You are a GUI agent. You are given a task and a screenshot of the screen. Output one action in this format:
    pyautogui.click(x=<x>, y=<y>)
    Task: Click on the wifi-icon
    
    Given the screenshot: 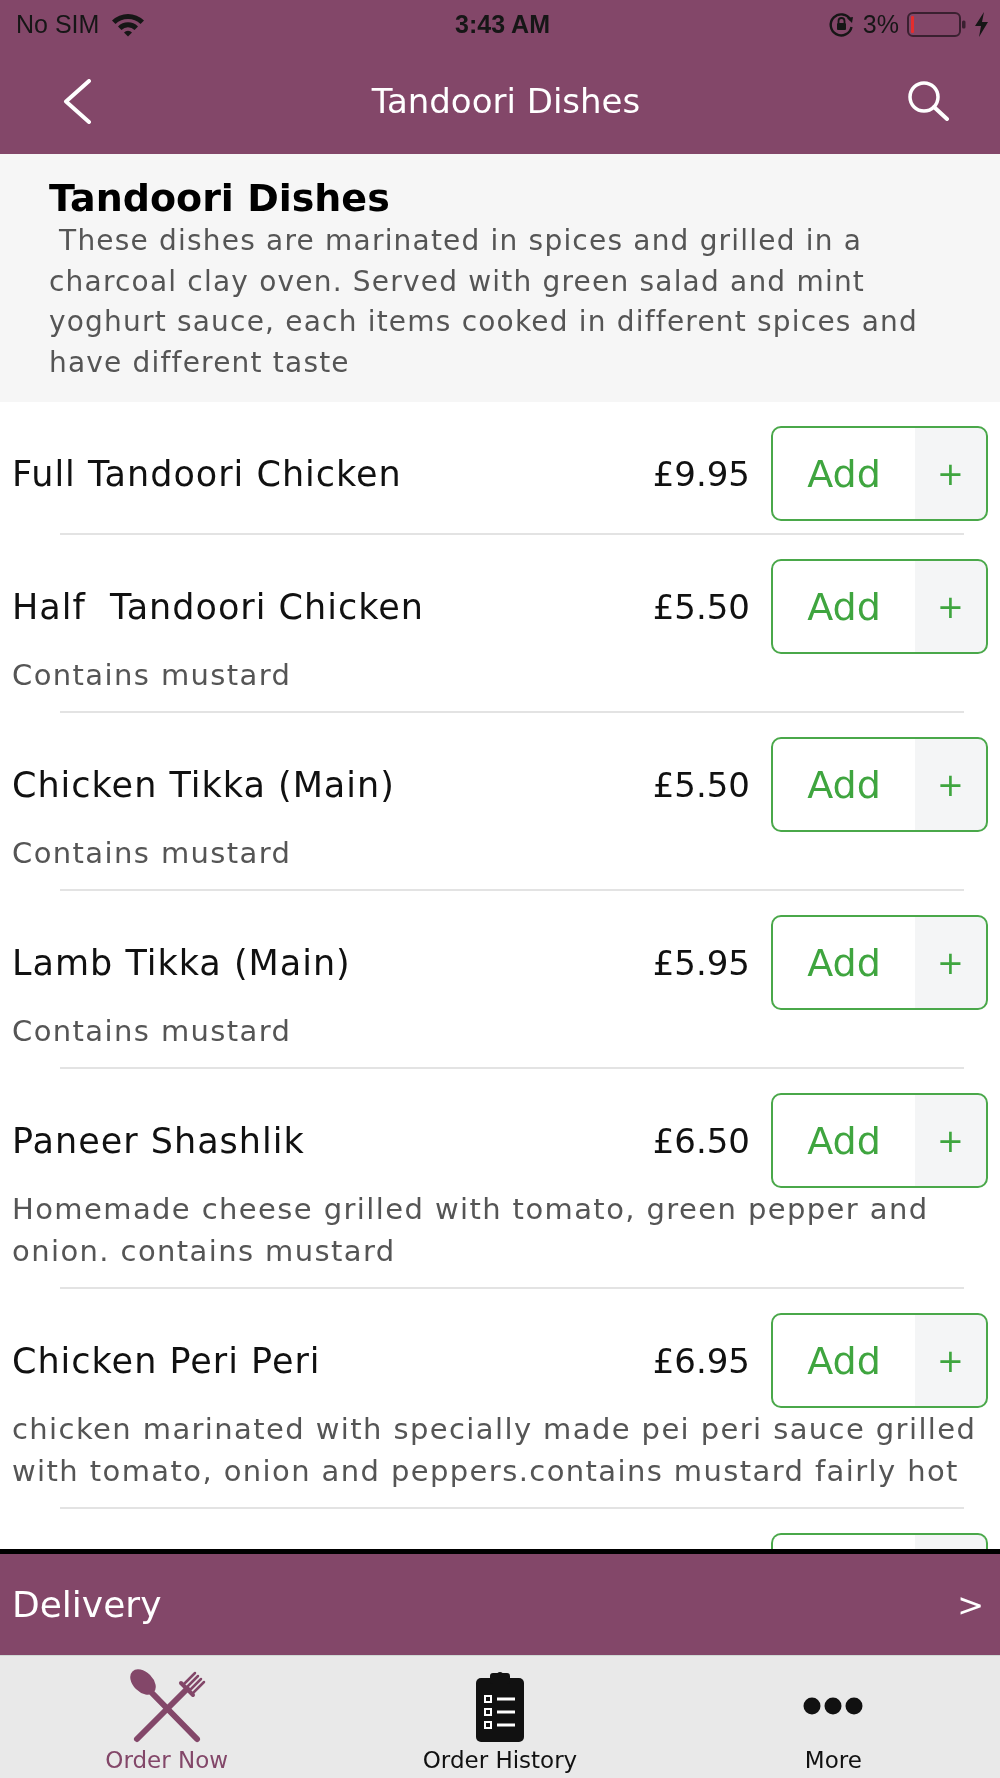 What is the action you would take?
    pyautogui.click(x=128, y=24)
    